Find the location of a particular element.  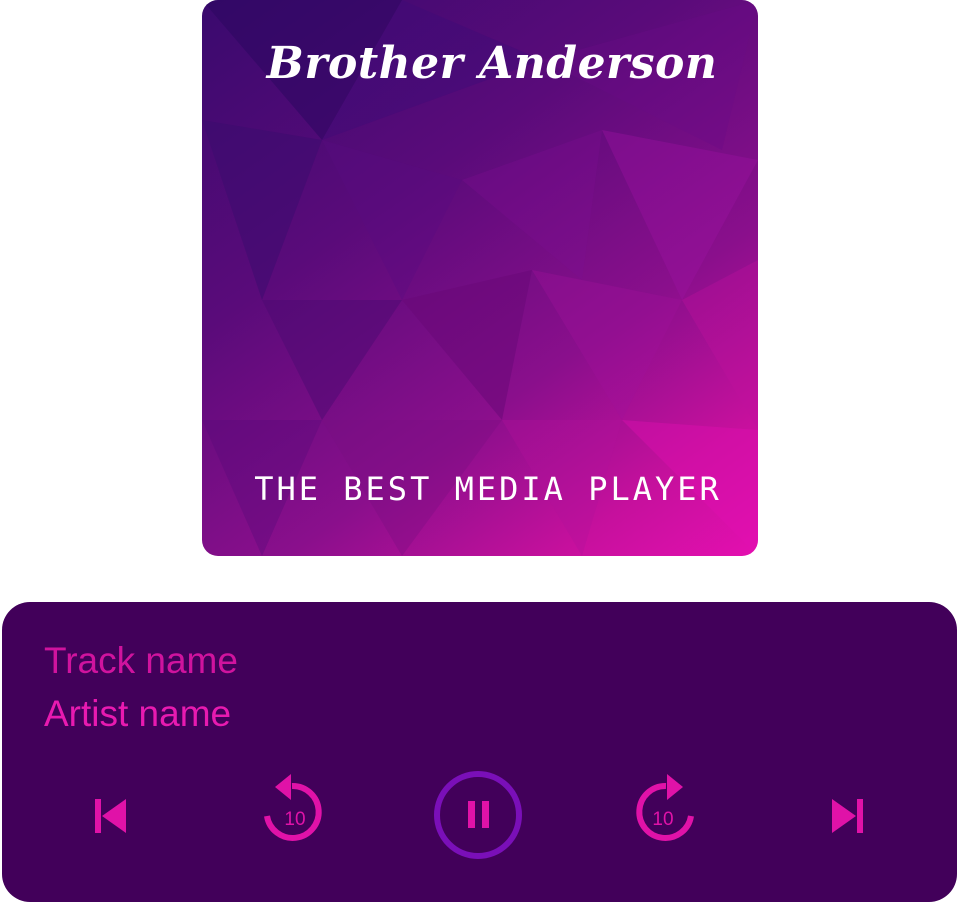

next-button is located at coordinates (848, 816).